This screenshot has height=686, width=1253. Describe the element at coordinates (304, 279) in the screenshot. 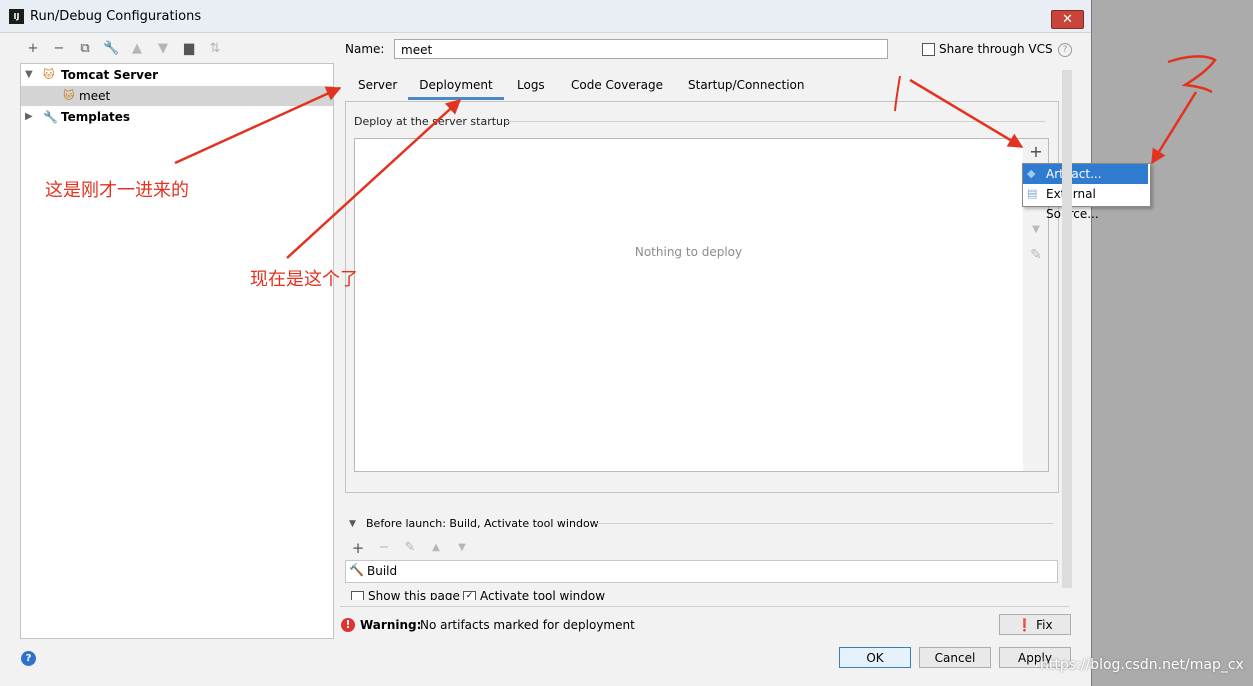

I see `annotation-note-2: 现在是这个了` at that location.